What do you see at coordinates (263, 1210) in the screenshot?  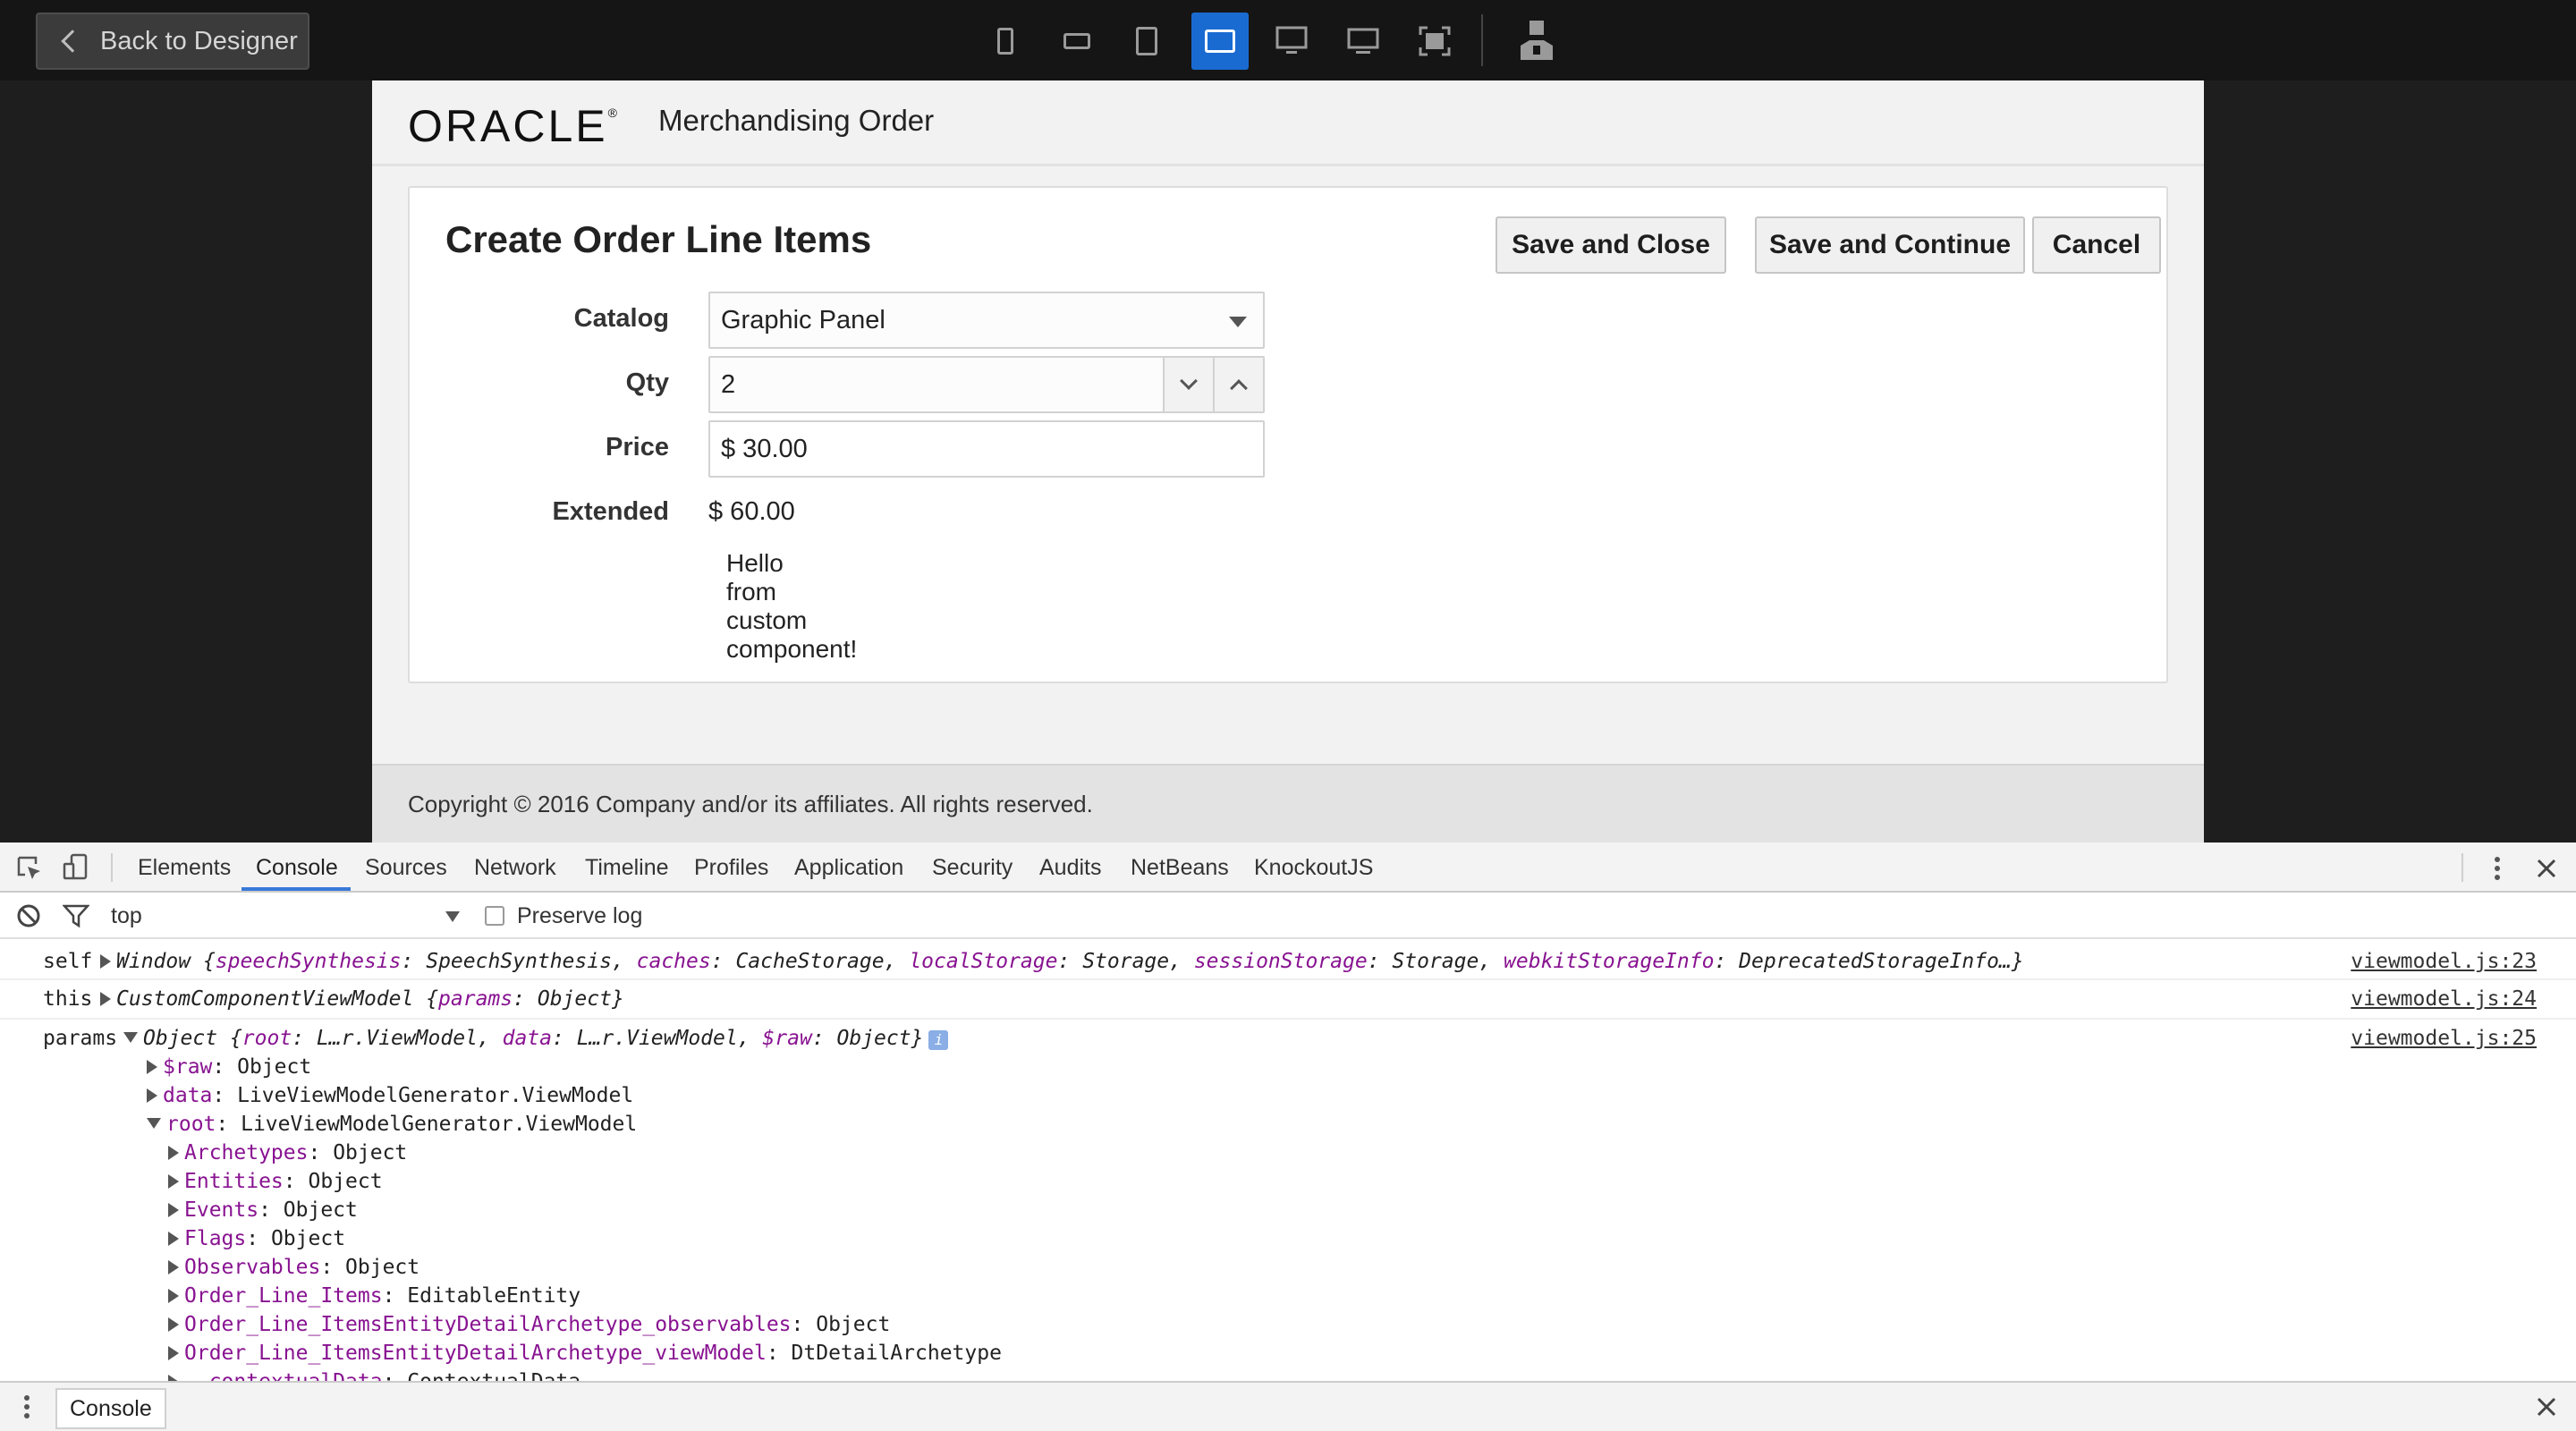 I see `tree-item: Events: Object` at bounding box center [263, 1210].